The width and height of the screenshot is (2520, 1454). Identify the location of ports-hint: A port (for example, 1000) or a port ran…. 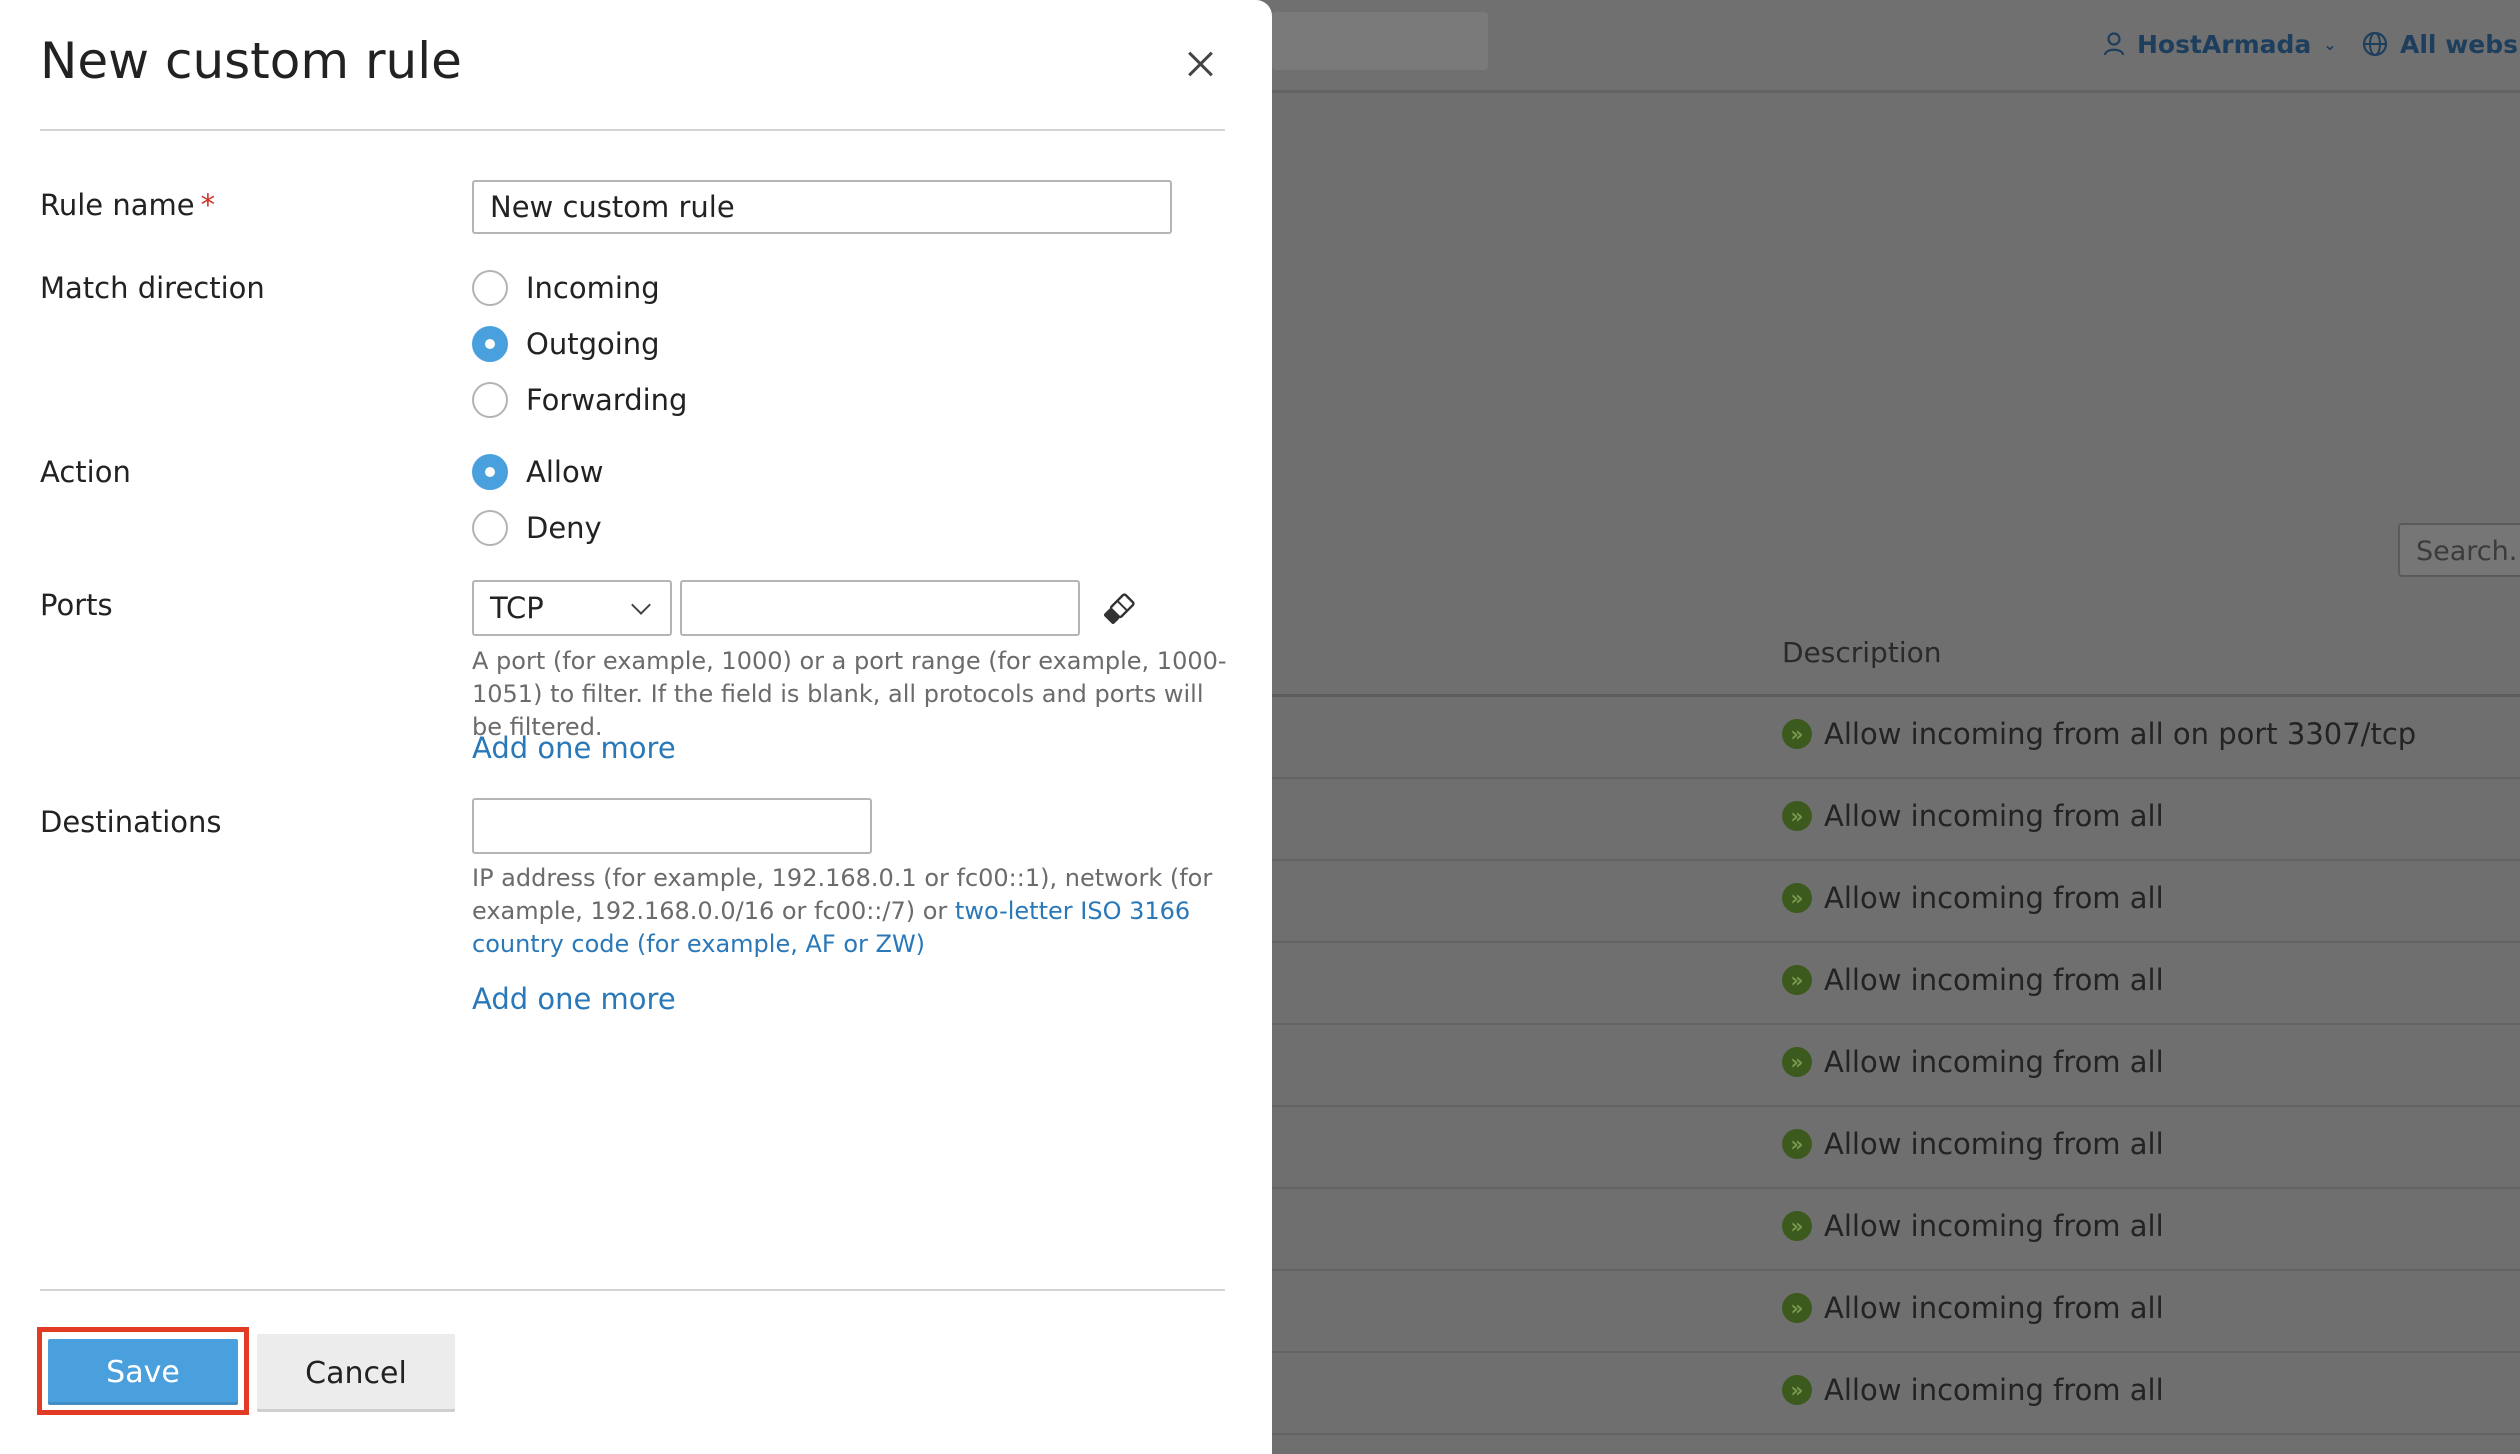
(849, 694).